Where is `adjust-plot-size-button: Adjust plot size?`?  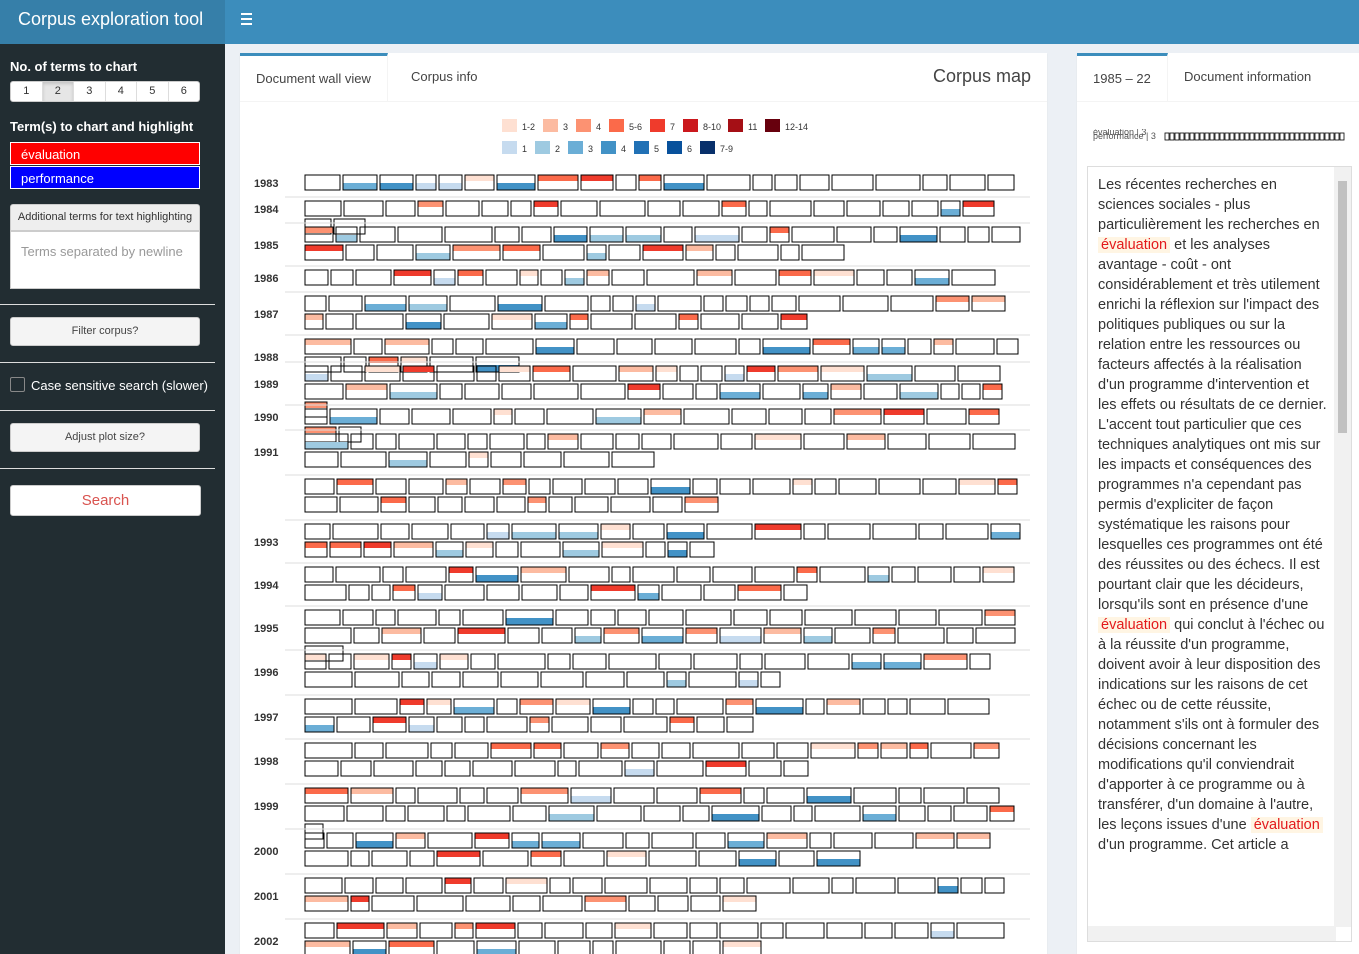
adjust-plot-size-button: Adjust plot size? is located at coordinates (105, 437).